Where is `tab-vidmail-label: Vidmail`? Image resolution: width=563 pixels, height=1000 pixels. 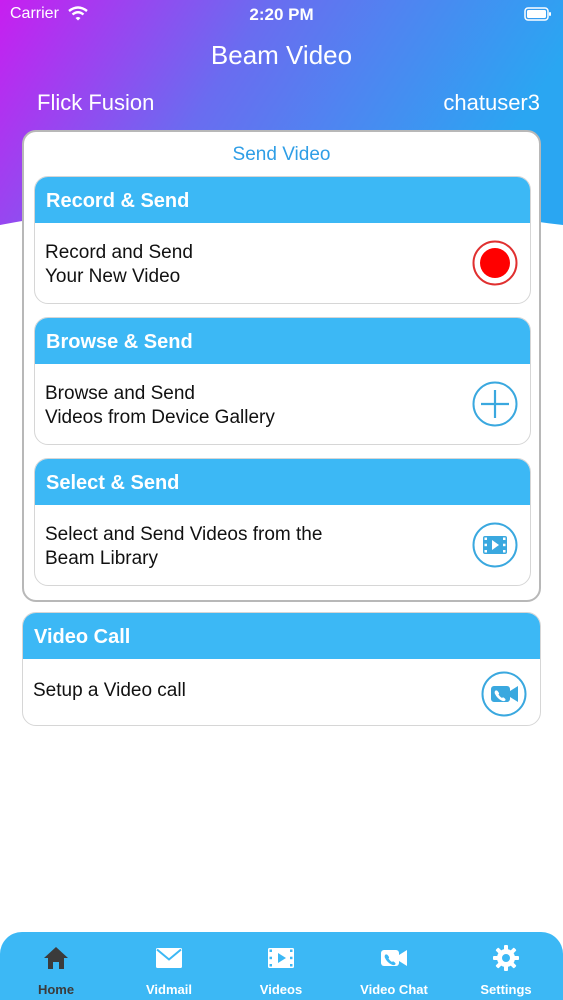 tab-vidmail-label: Vidmail is located at coordinates (168, 989).